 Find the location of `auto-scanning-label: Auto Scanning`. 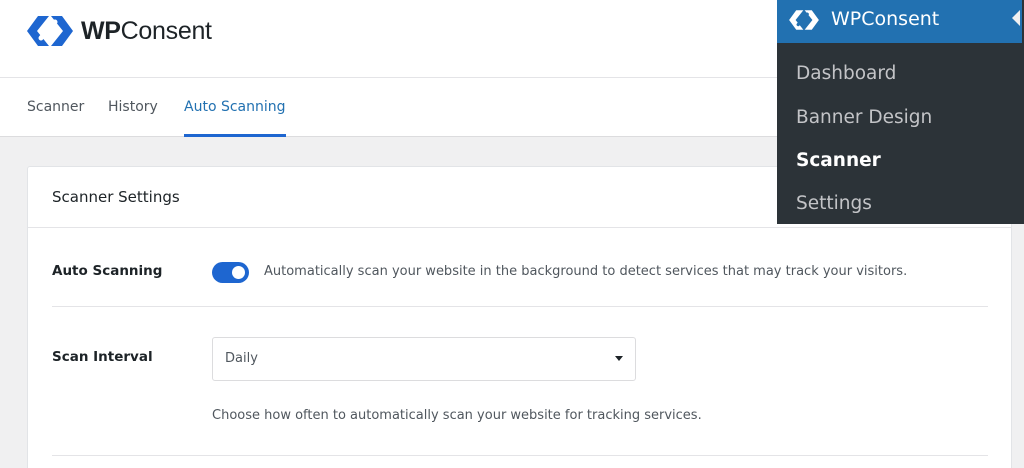

auto-scanning-label: Auto Scanning is located at coordinates (107, 271).